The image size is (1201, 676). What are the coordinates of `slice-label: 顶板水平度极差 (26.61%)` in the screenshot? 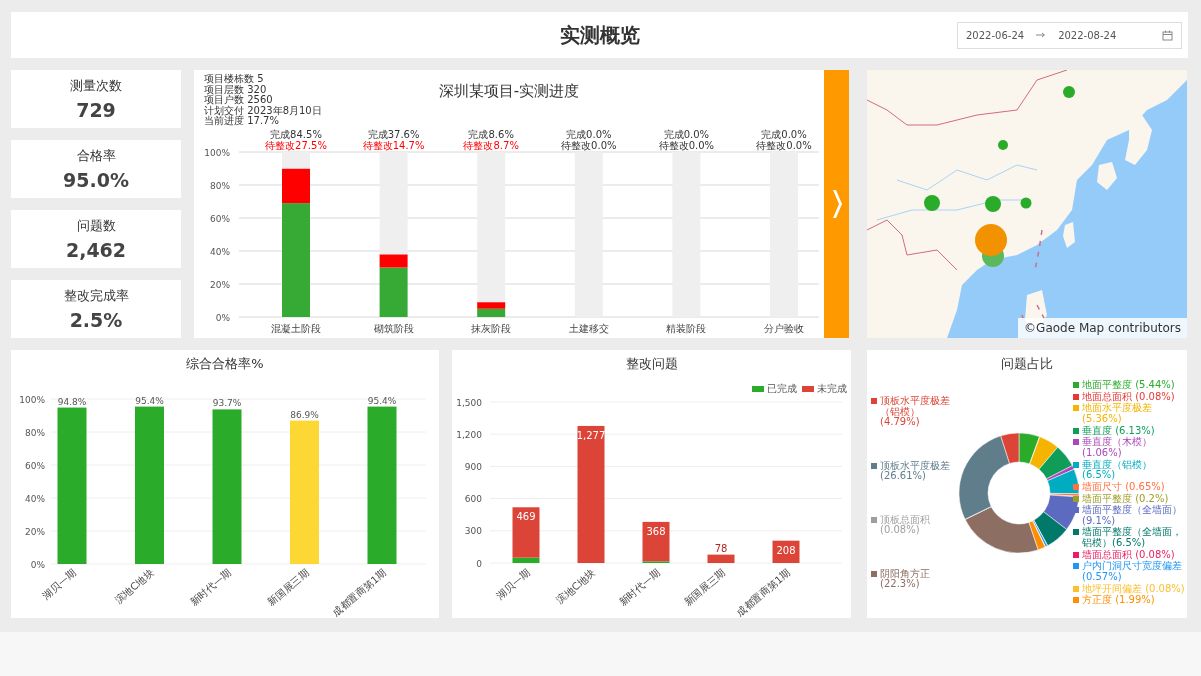 It's located at (915, 471).